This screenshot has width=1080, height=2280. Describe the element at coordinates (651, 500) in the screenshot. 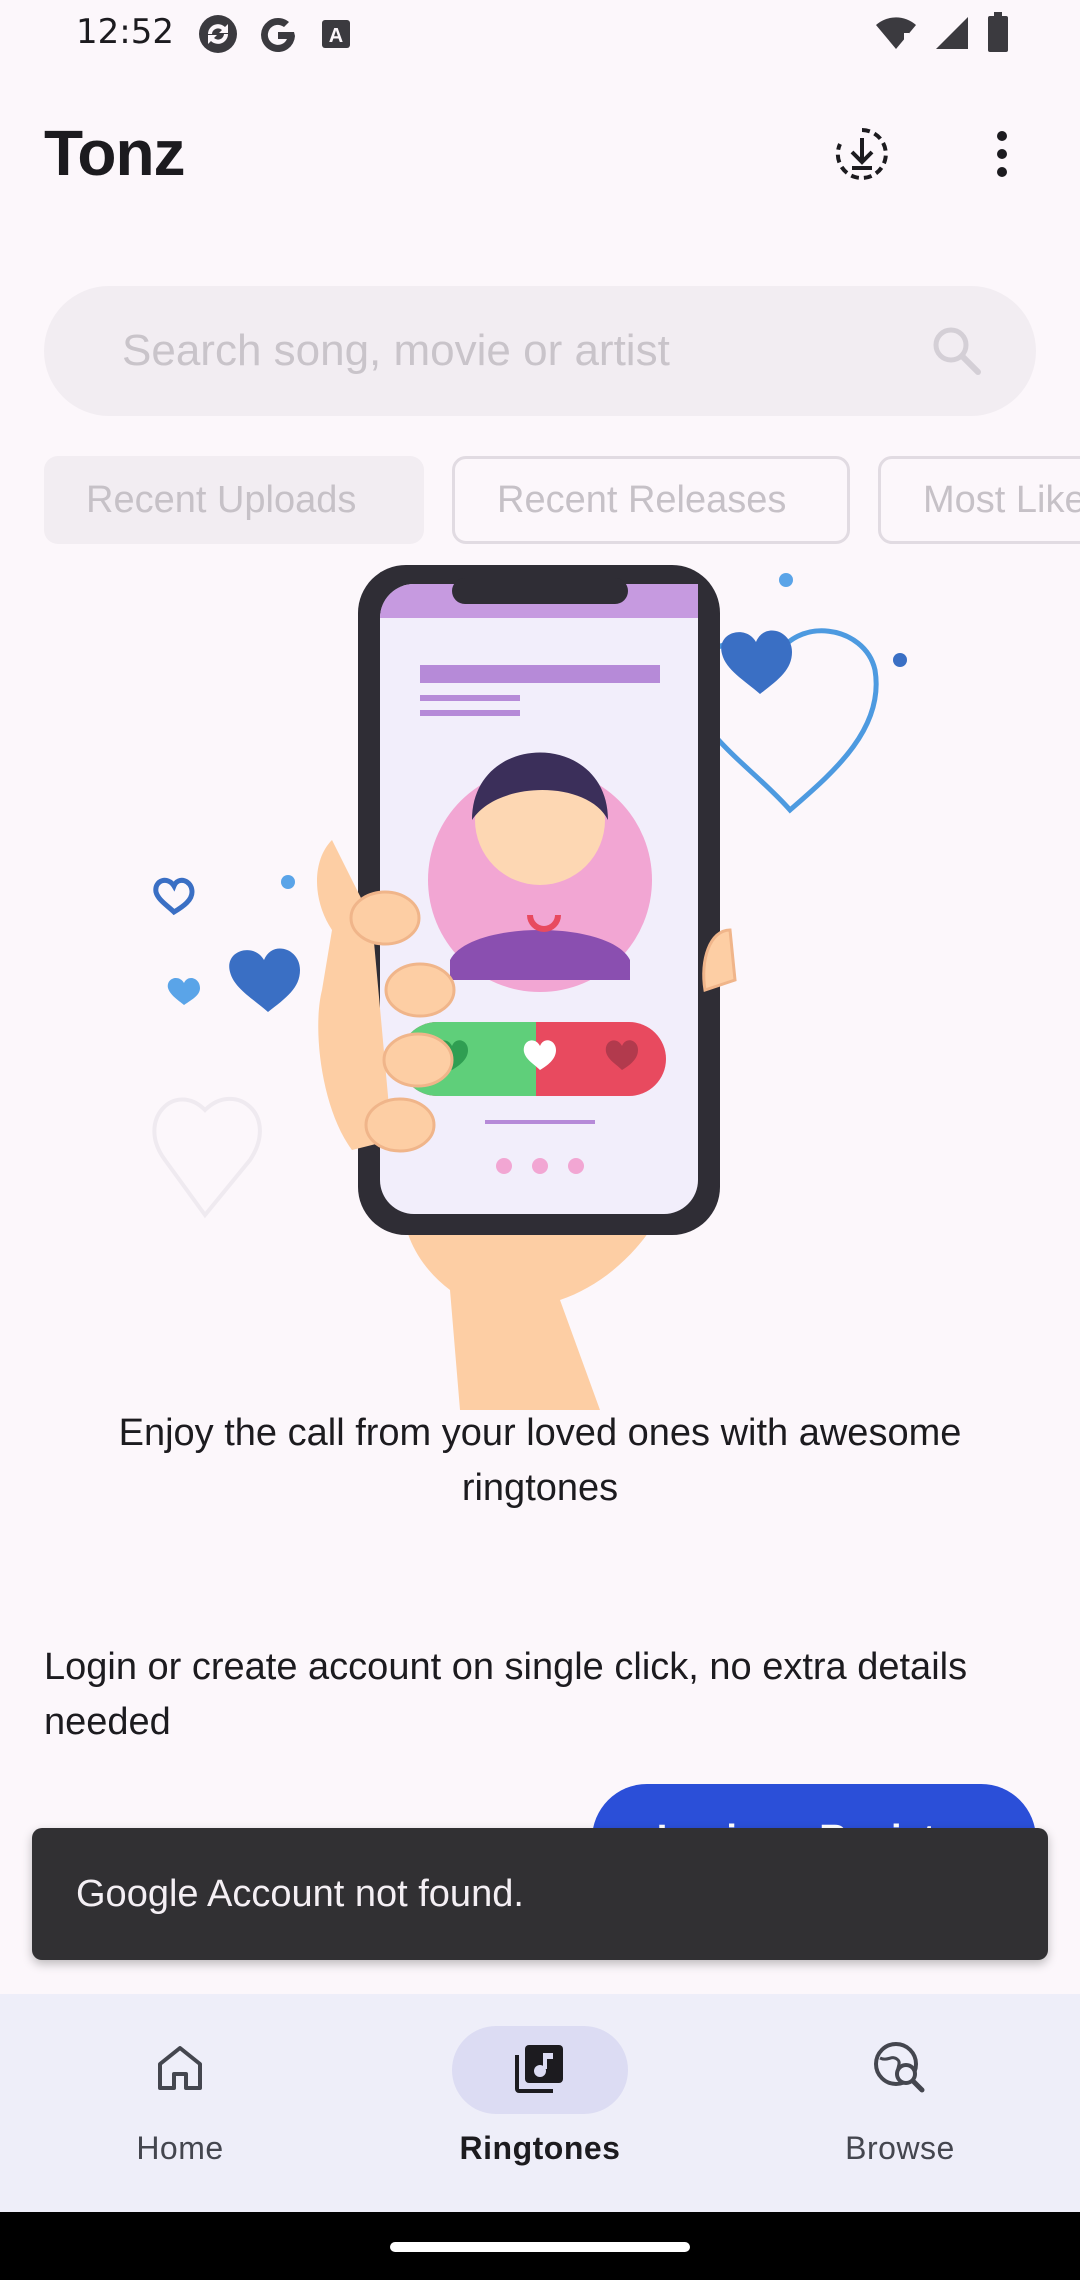

I see `chip-recent-releases: Recent Releases` at that location.